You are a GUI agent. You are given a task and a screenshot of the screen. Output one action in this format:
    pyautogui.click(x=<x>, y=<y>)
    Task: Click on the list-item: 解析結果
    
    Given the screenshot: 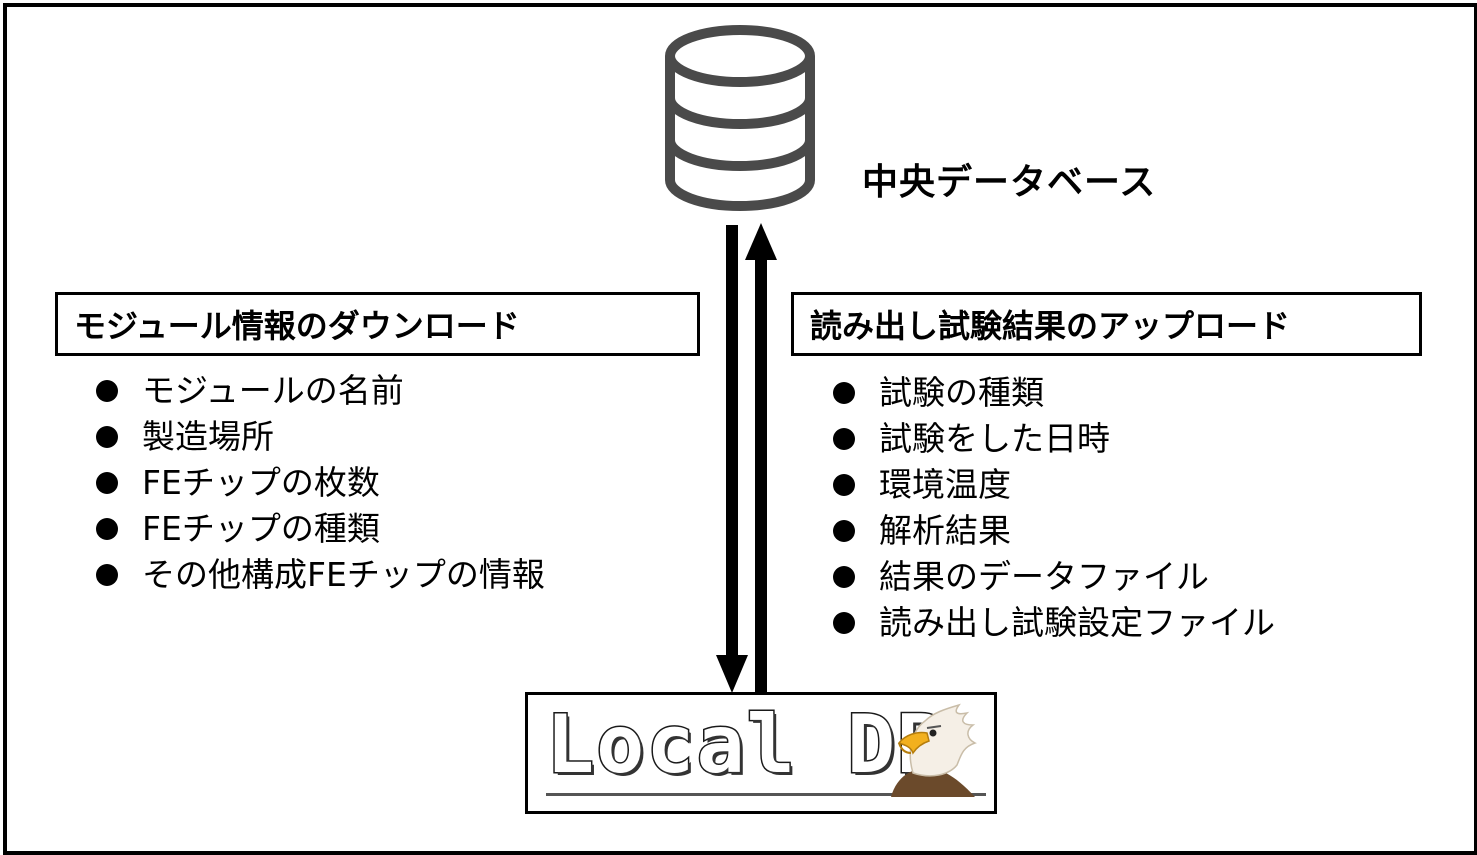 What is the action you would take?
    pyautogui.click(x=1054, y=531)
    